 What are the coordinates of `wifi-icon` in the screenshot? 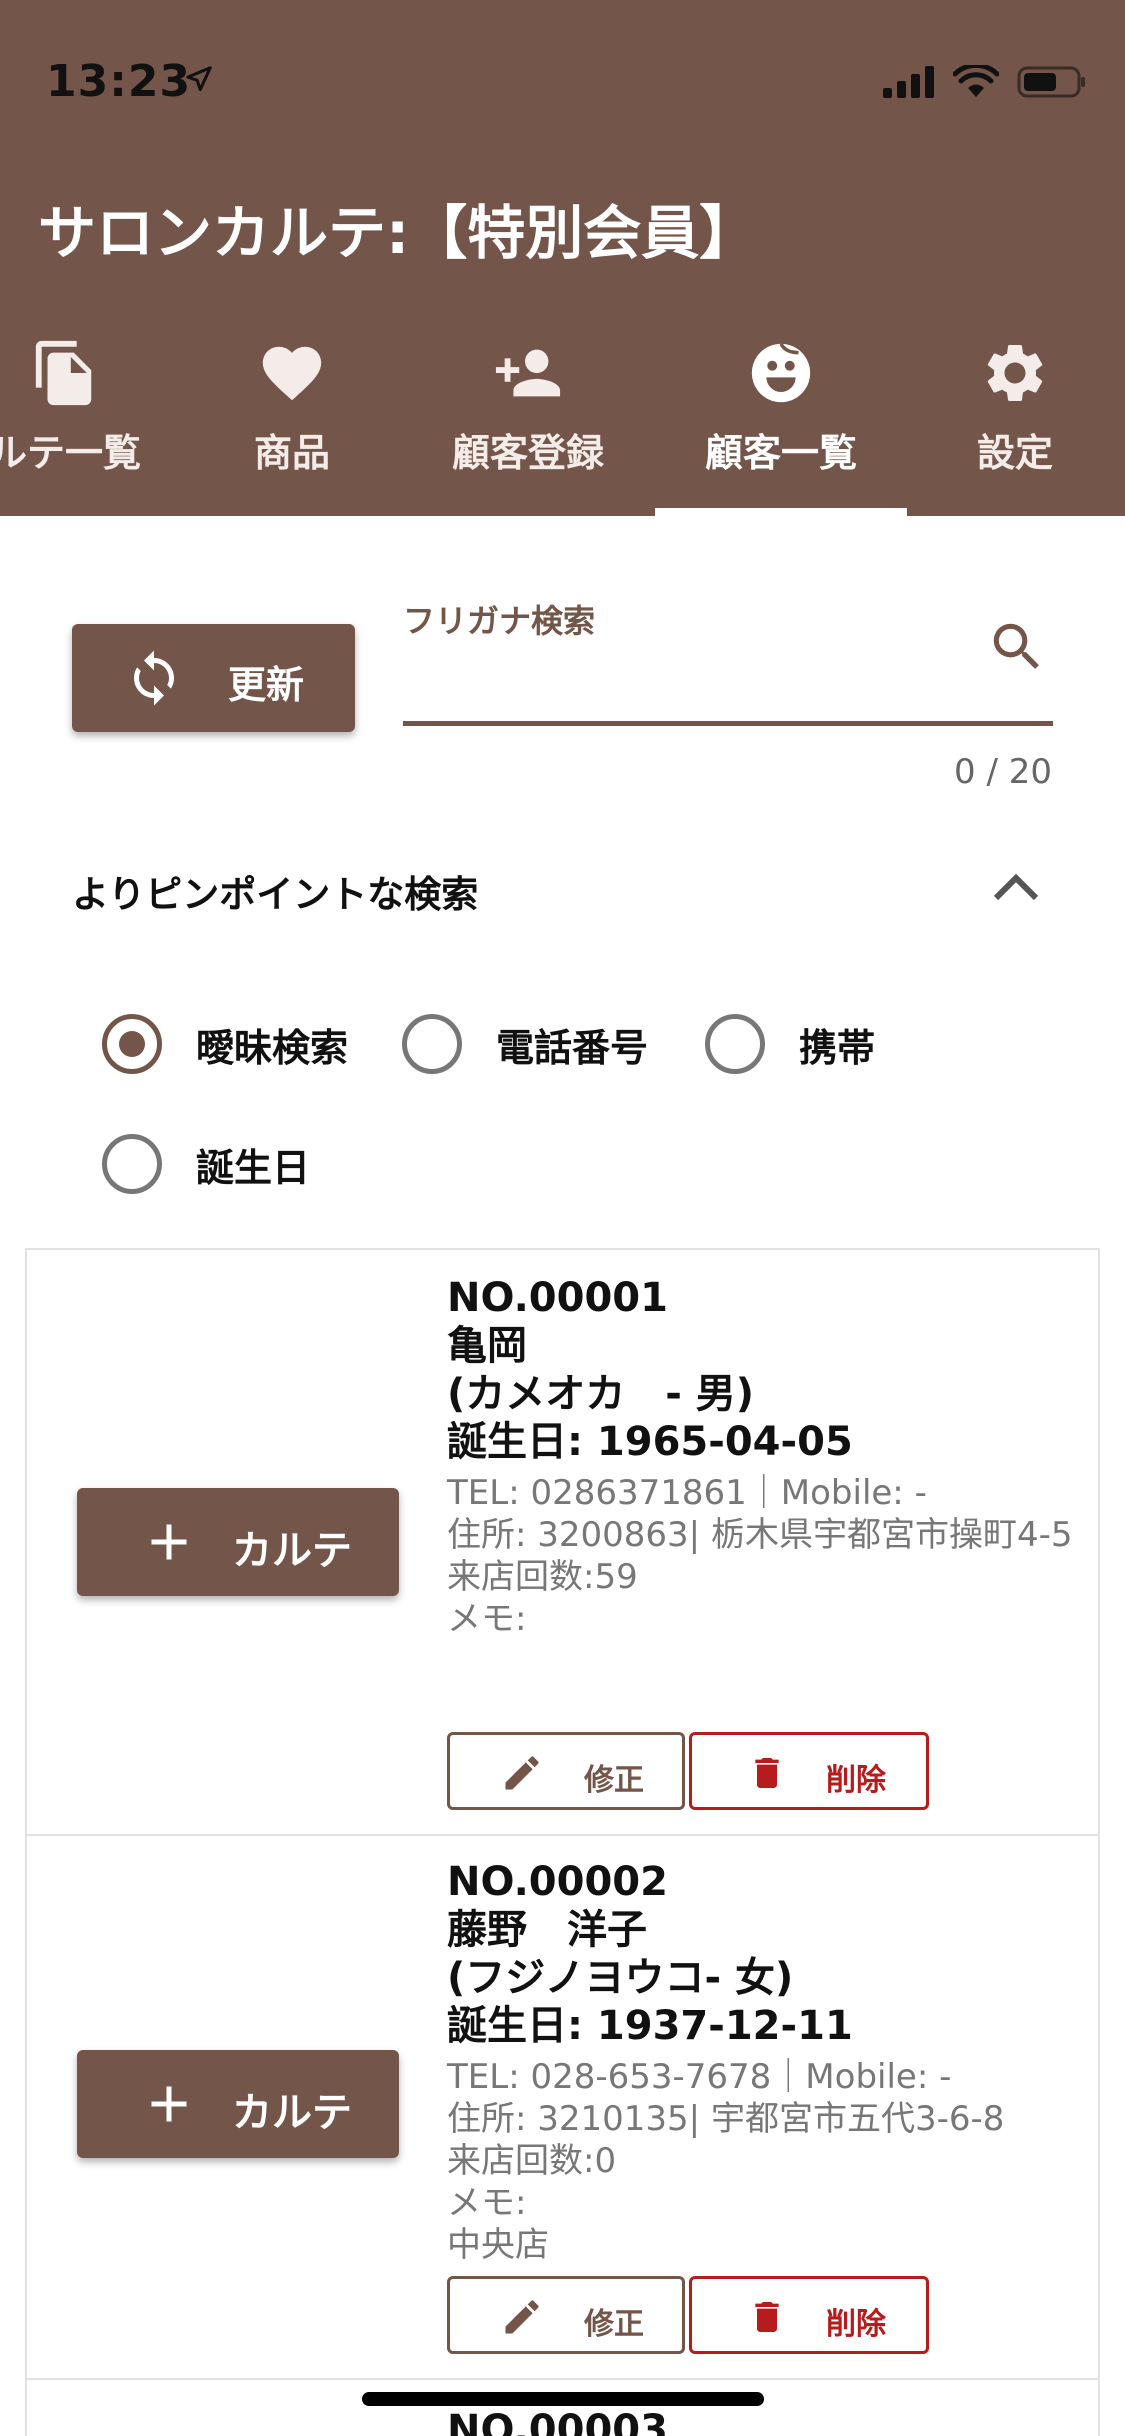 It's located at (976, 81).